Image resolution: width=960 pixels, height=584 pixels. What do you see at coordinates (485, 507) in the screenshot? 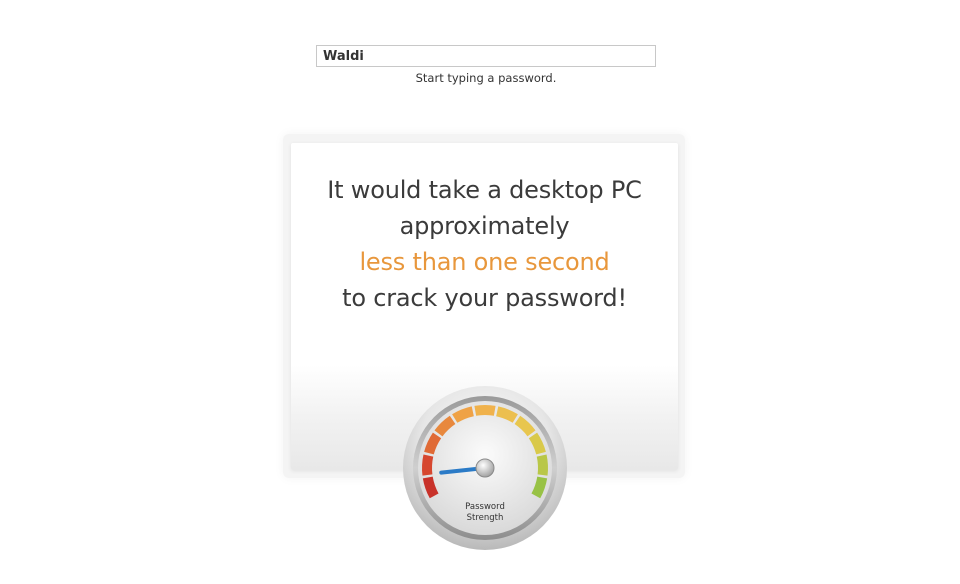
I see `gauge-label-line-1: Password` at bounding box center [485, 507].